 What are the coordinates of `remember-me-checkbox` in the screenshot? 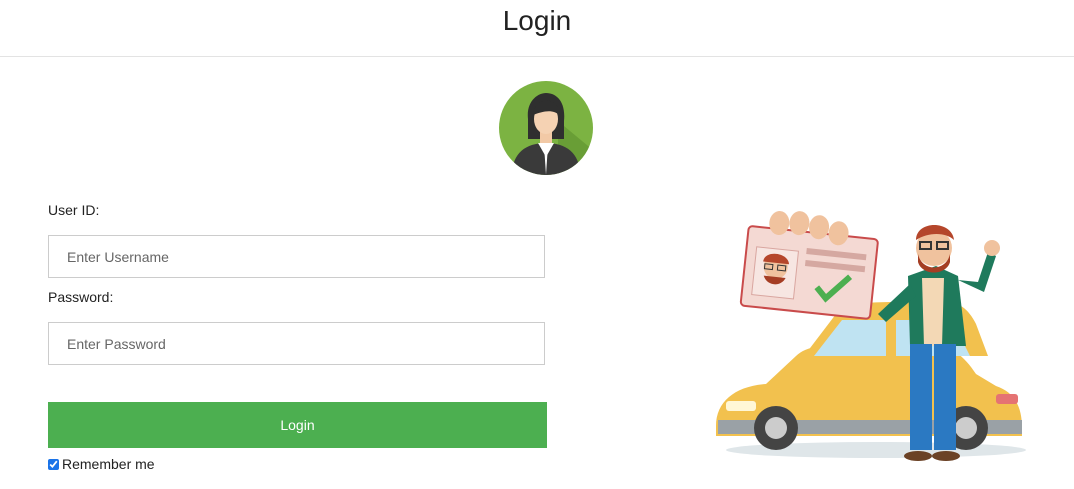 It's located at (53, 464).